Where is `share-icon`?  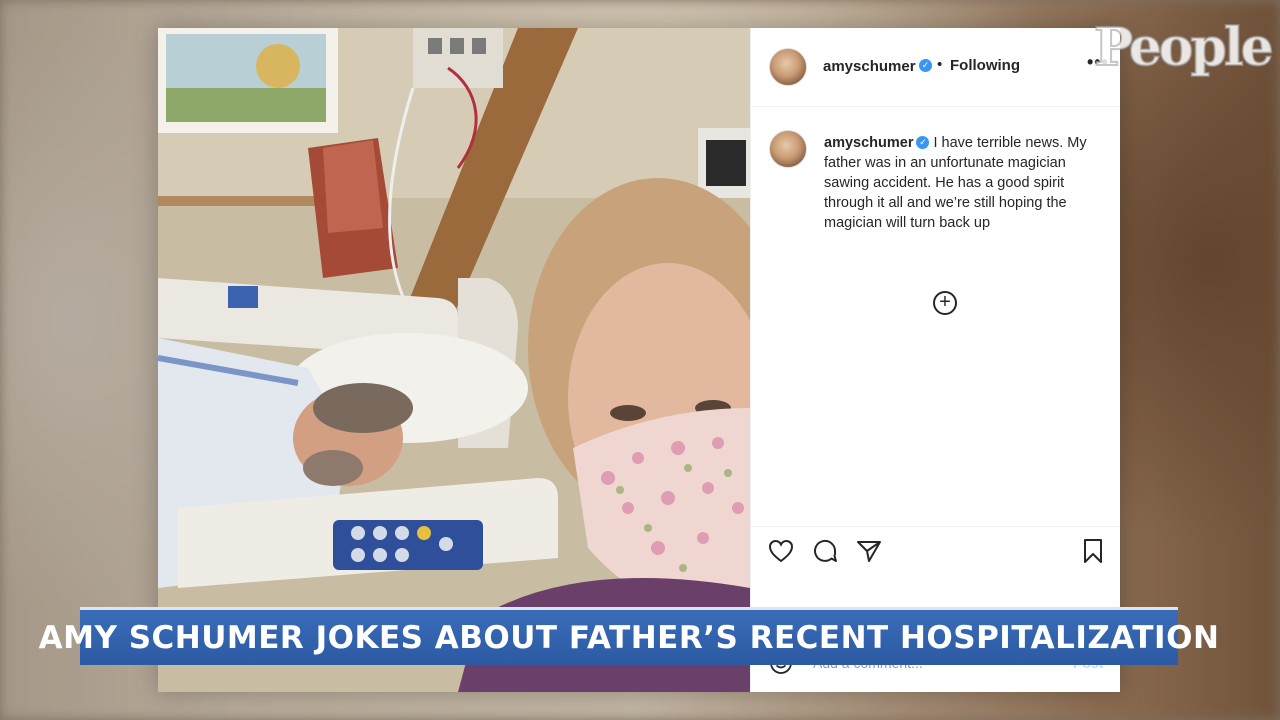 share-icon is located at coordinates (869, 551).